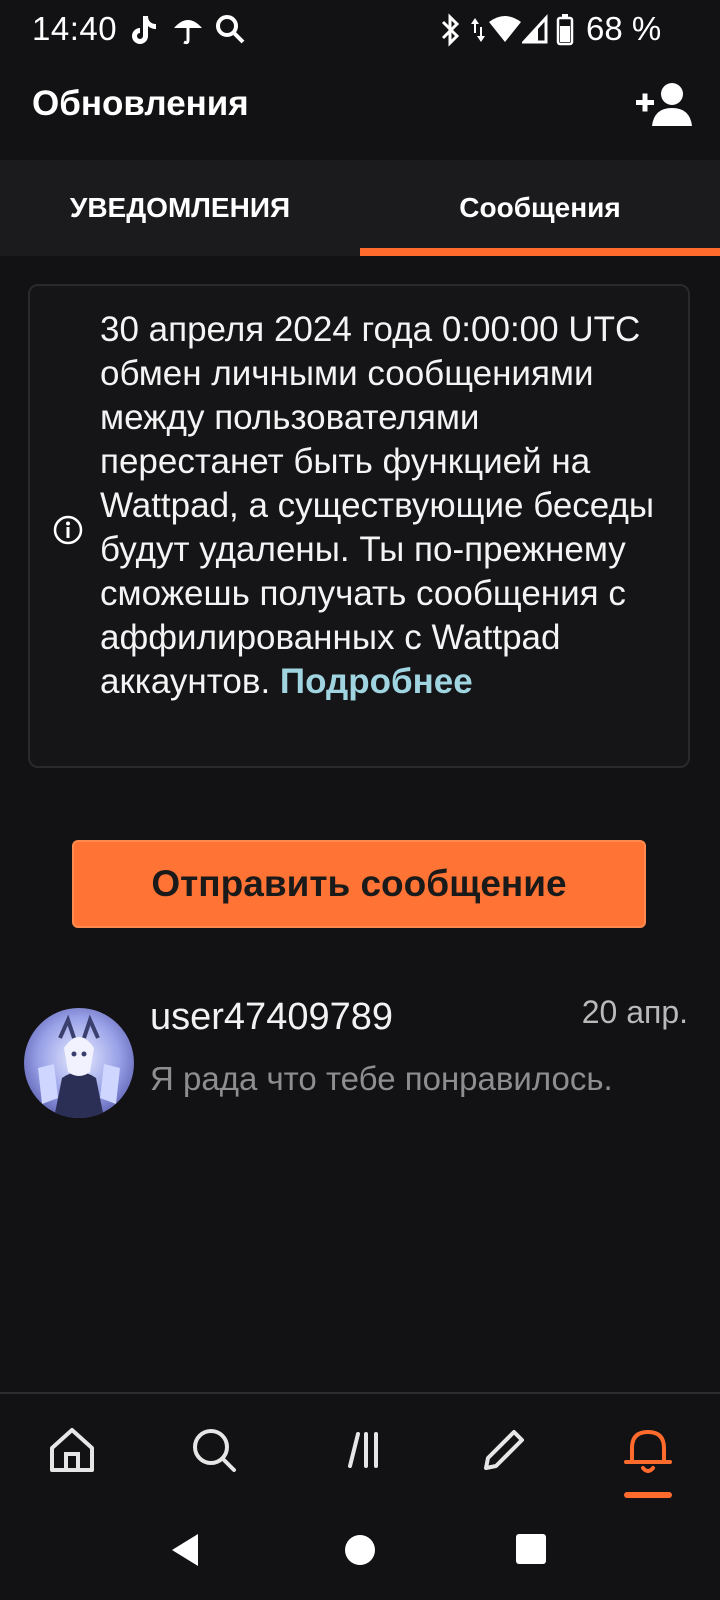 Image resolution: width=720 pixels, height=1600 pixels. Describe the element at coordinates (624, 28) in the screenshot. I see `battery-percentage: 68 %` at that location.